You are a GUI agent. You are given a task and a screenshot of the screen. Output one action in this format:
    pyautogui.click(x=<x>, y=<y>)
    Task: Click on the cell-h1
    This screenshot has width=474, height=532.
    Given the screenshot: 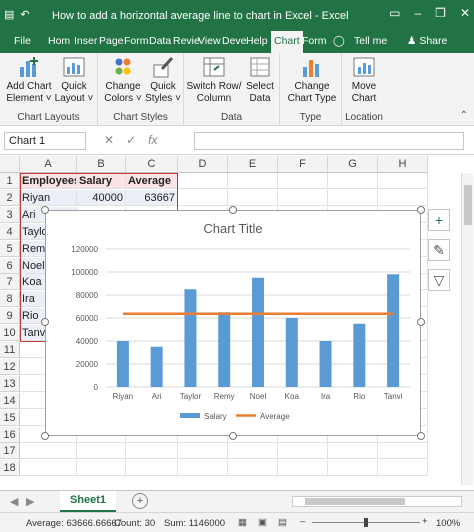 What is the action you would take?
    pyautogui.click(x=403, y=181)
    